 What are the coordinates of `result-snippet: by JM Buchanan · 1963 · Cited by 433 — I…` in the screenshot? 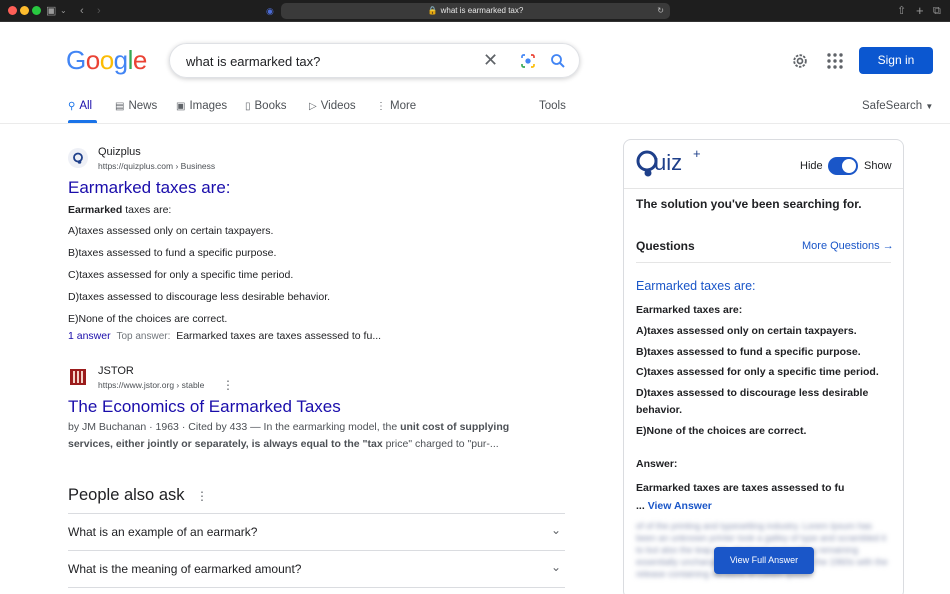 It's located at (298, 436).